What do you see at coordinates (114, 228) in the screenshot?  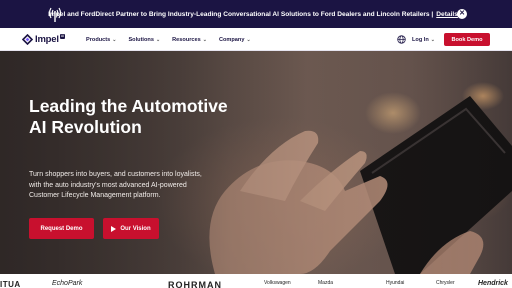 I see `play-icon` at bounding box center [114, 228].